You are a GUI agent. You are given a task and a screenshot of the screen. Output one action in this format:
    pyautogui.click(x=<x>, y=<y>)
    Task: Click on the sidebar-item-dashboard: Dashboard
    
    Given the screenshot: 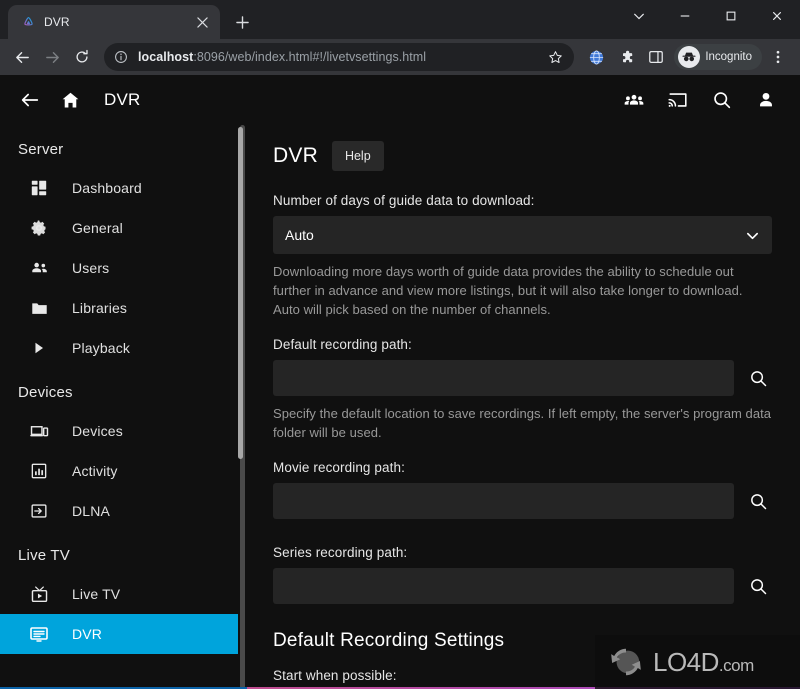 What is the action you would take?
    pyautogui.click(x=119, y=188)
    